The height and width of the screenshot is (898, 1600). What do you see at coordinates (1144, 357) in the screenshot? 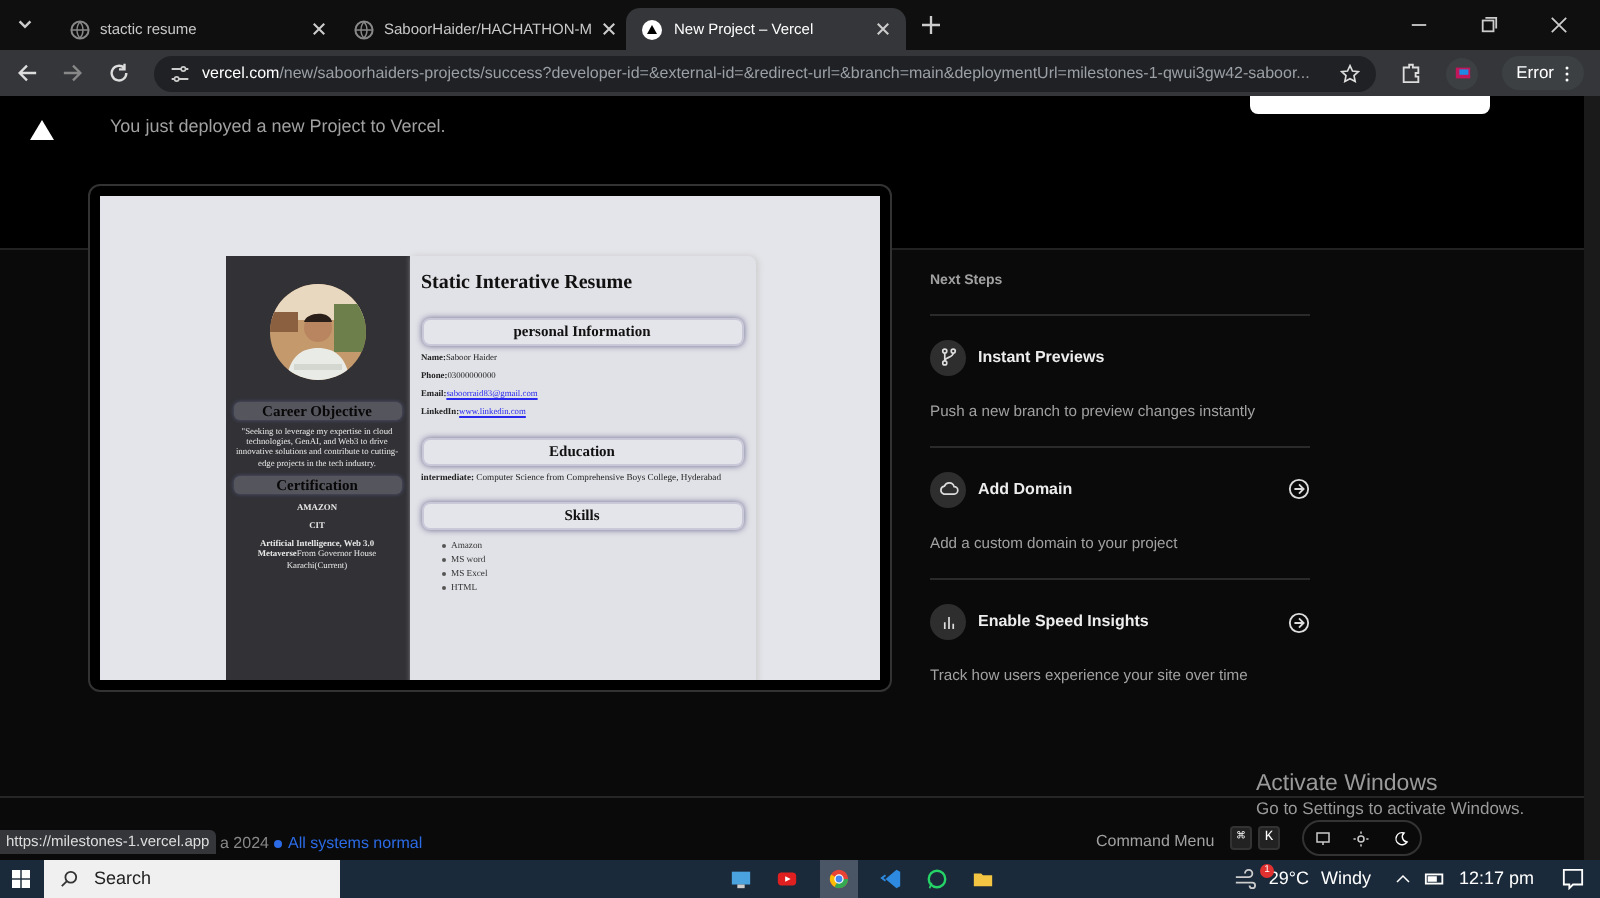
I see `step-title: Instant Previews` at bounding box center [1144, 357].